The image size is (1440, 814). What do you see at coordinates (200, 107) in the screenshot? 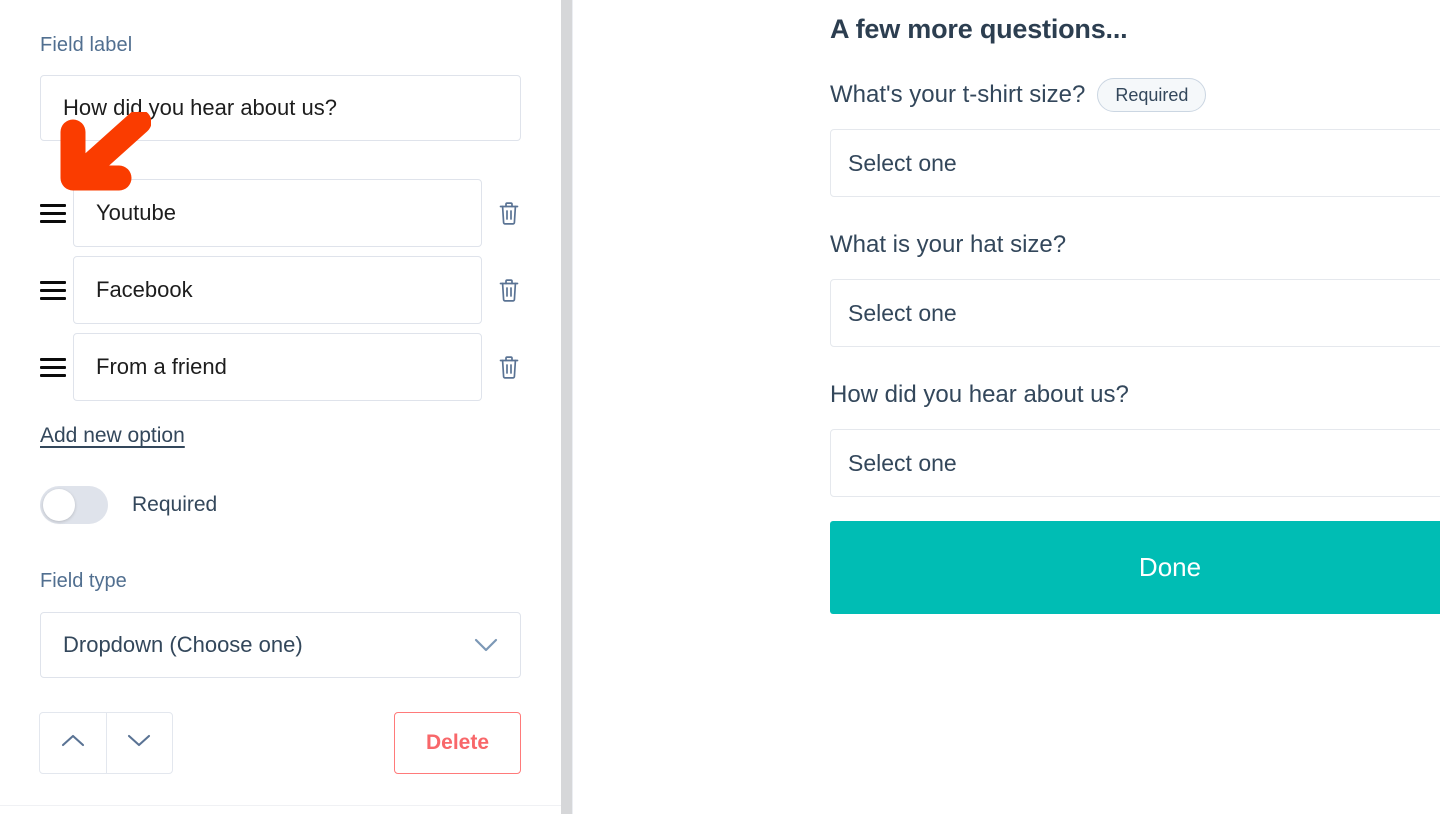
I see `field-label-input-value: How did you hear about us?` at bounding box center [200, 107].